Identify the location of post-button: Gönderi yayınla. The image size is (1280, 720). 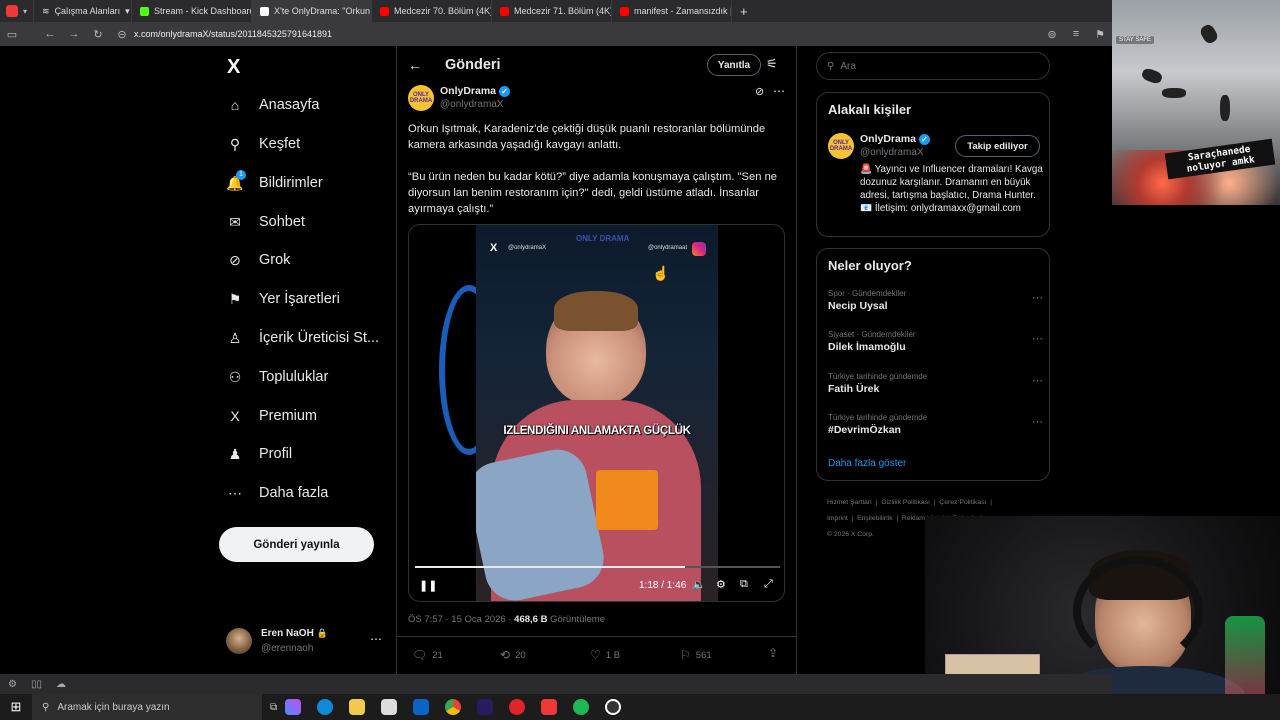
(296, 544).